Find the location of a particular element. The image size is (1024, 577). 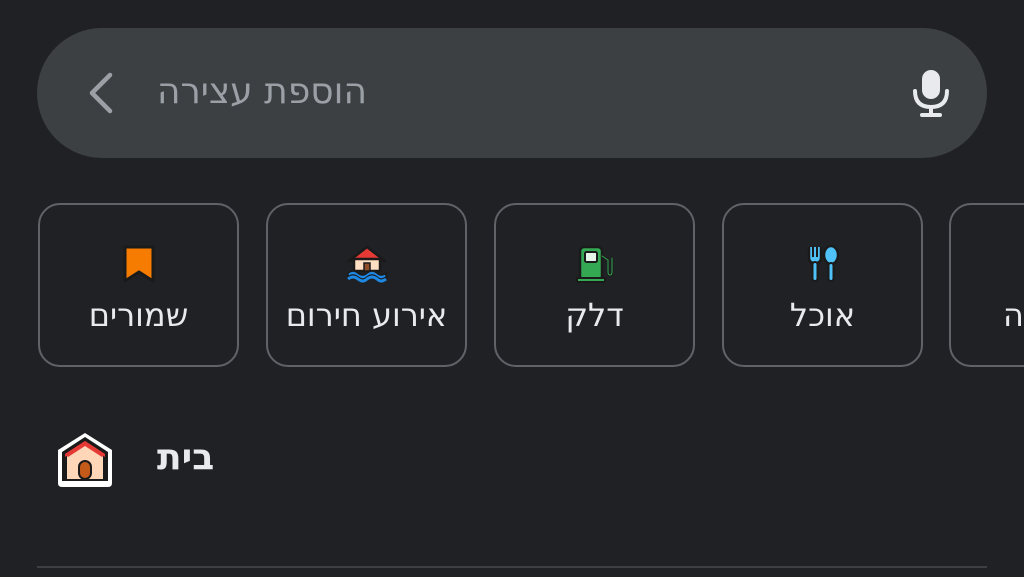

chip-food: אוכל is located at coordinates (822, 285).